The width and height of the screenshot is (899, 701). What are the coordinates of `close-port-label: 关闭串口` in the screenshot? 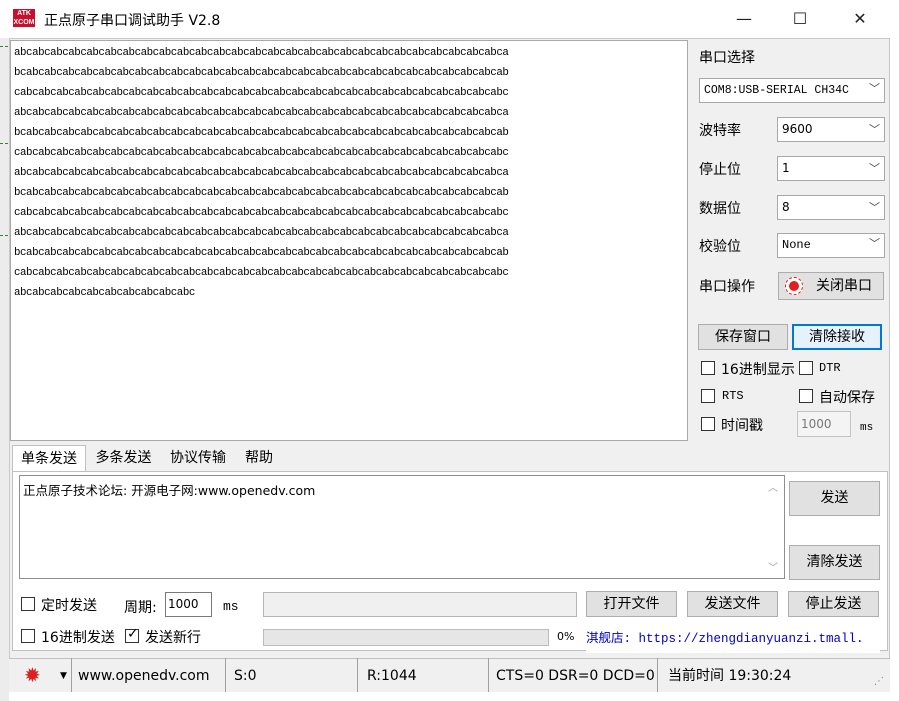 It's located at (844, 286).